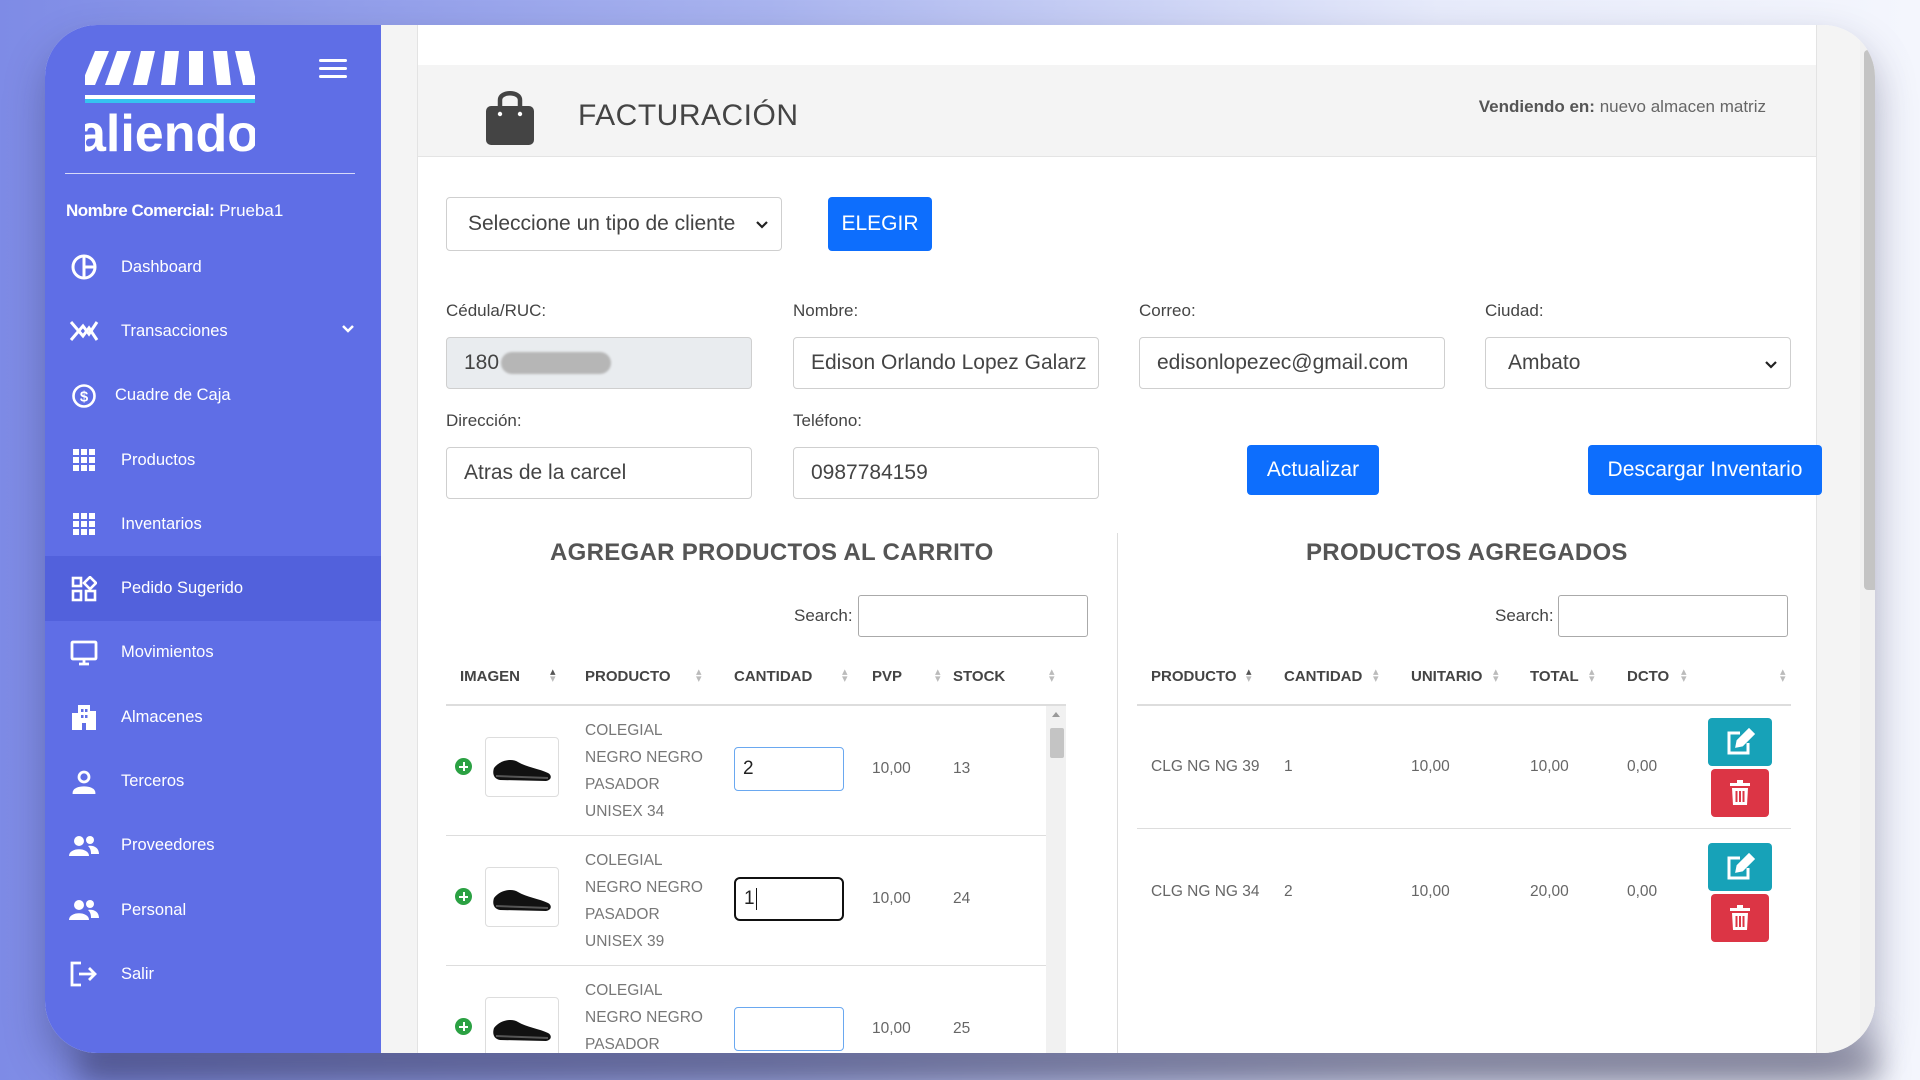 The height and width of the screenshot is (1080, 1920). What do you see at coordinates (1288, 766) in the screenshot?
I see `added-cantidad: 1` at bounding box center [1288, 766].